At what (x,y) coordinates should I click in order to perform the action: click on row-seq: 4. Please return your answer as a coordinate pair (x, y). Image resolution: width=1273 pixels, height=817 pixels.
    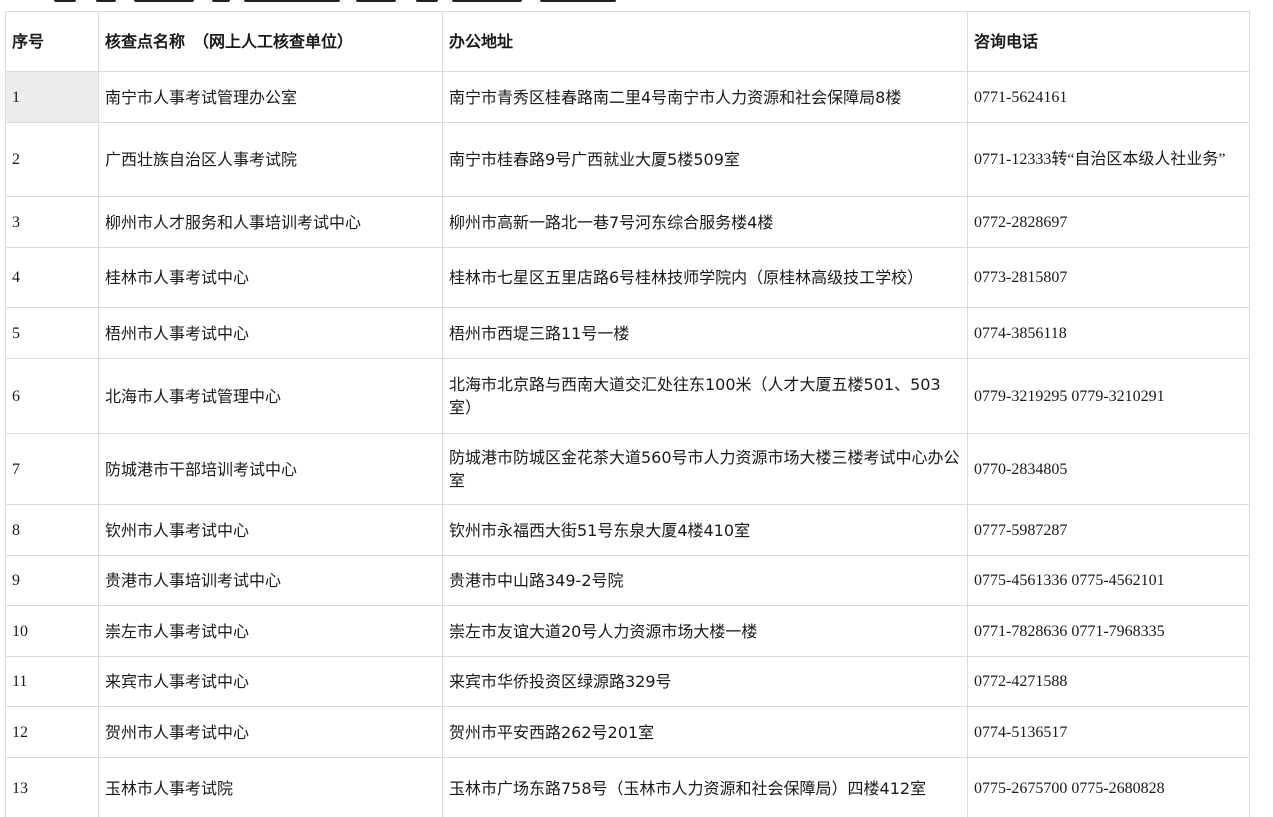
    Looking at the image, I should click on (52, 277).